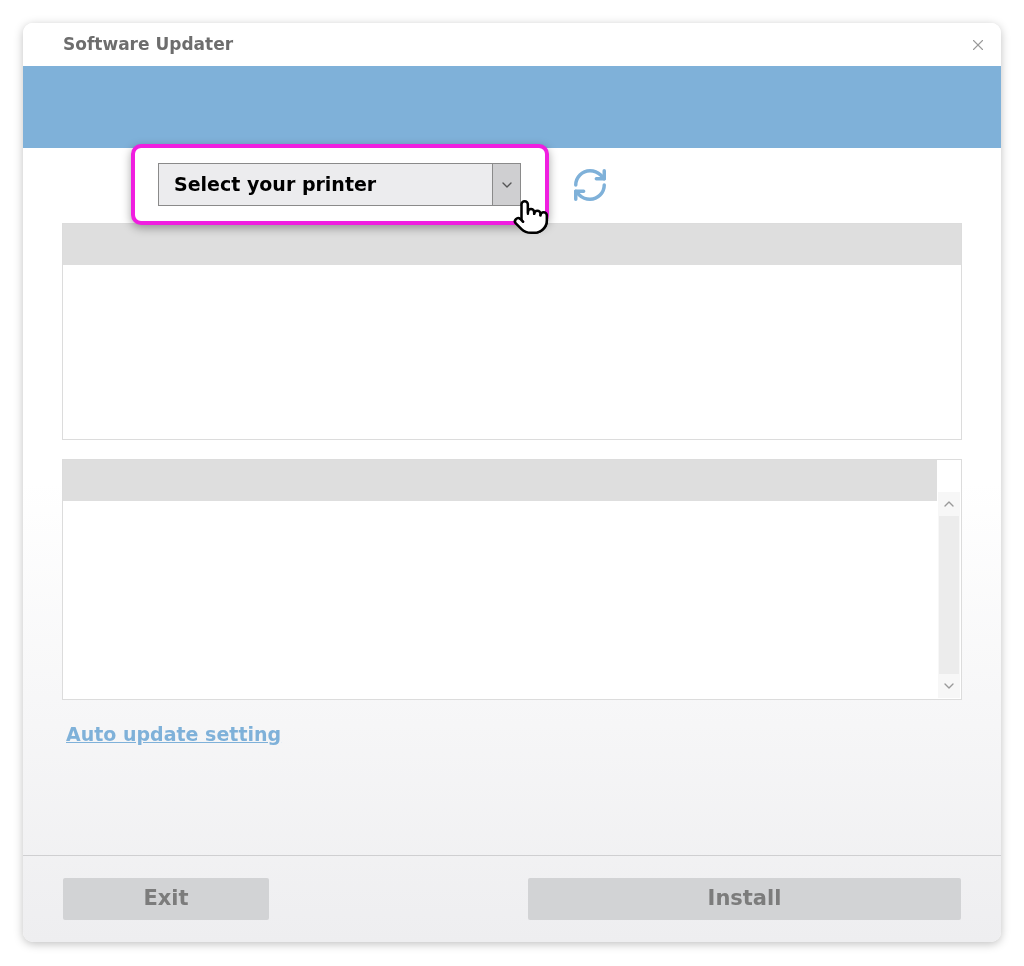  Describe the element at coordinates (148, 44) in the screenshot. I see `window-title: Software Updater` at that location.